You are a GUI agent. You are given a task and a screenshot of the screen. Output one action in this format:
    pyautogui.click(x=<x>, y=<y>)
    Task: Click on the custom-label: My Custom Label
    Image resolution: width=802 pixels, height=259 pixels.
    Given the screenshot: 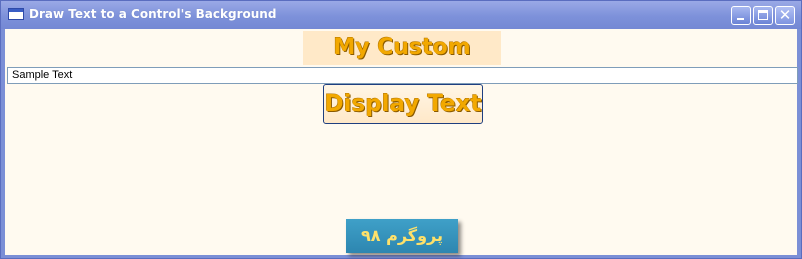 What is the action you would take?
    pyautogui.click(x=402, y=62)
    